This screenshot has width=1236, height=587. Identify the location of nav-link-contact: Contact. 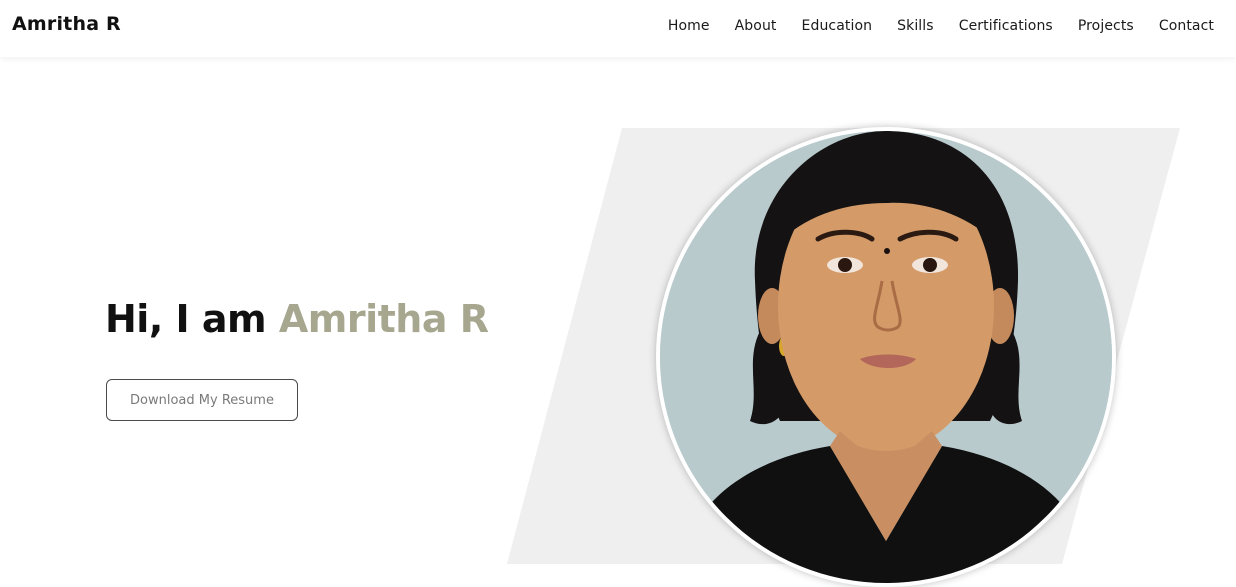
(1186, 26).